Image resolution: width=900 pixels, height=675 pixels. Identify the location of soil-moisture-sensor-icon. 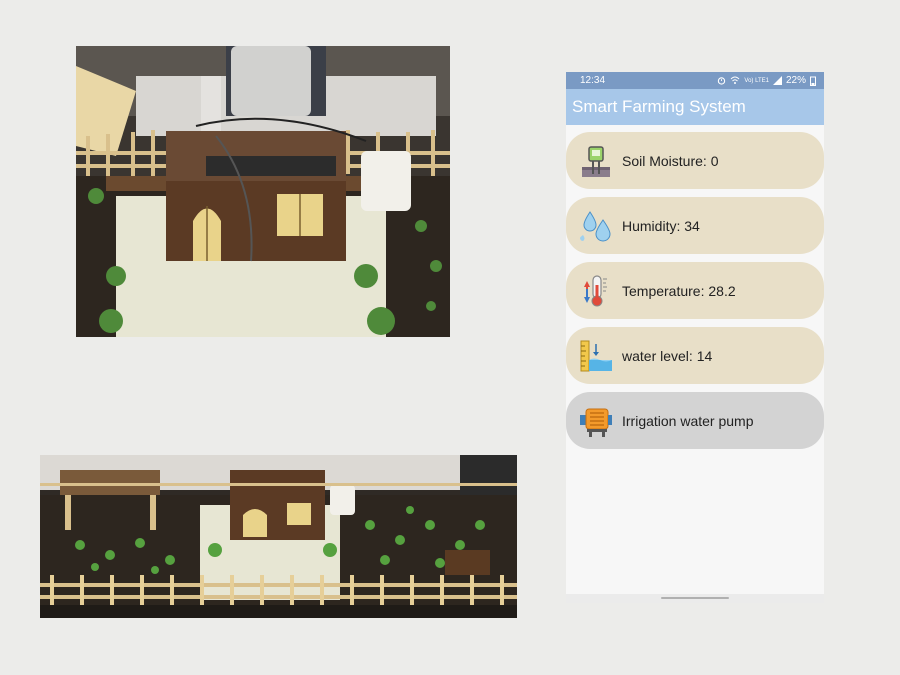
(596, 161).